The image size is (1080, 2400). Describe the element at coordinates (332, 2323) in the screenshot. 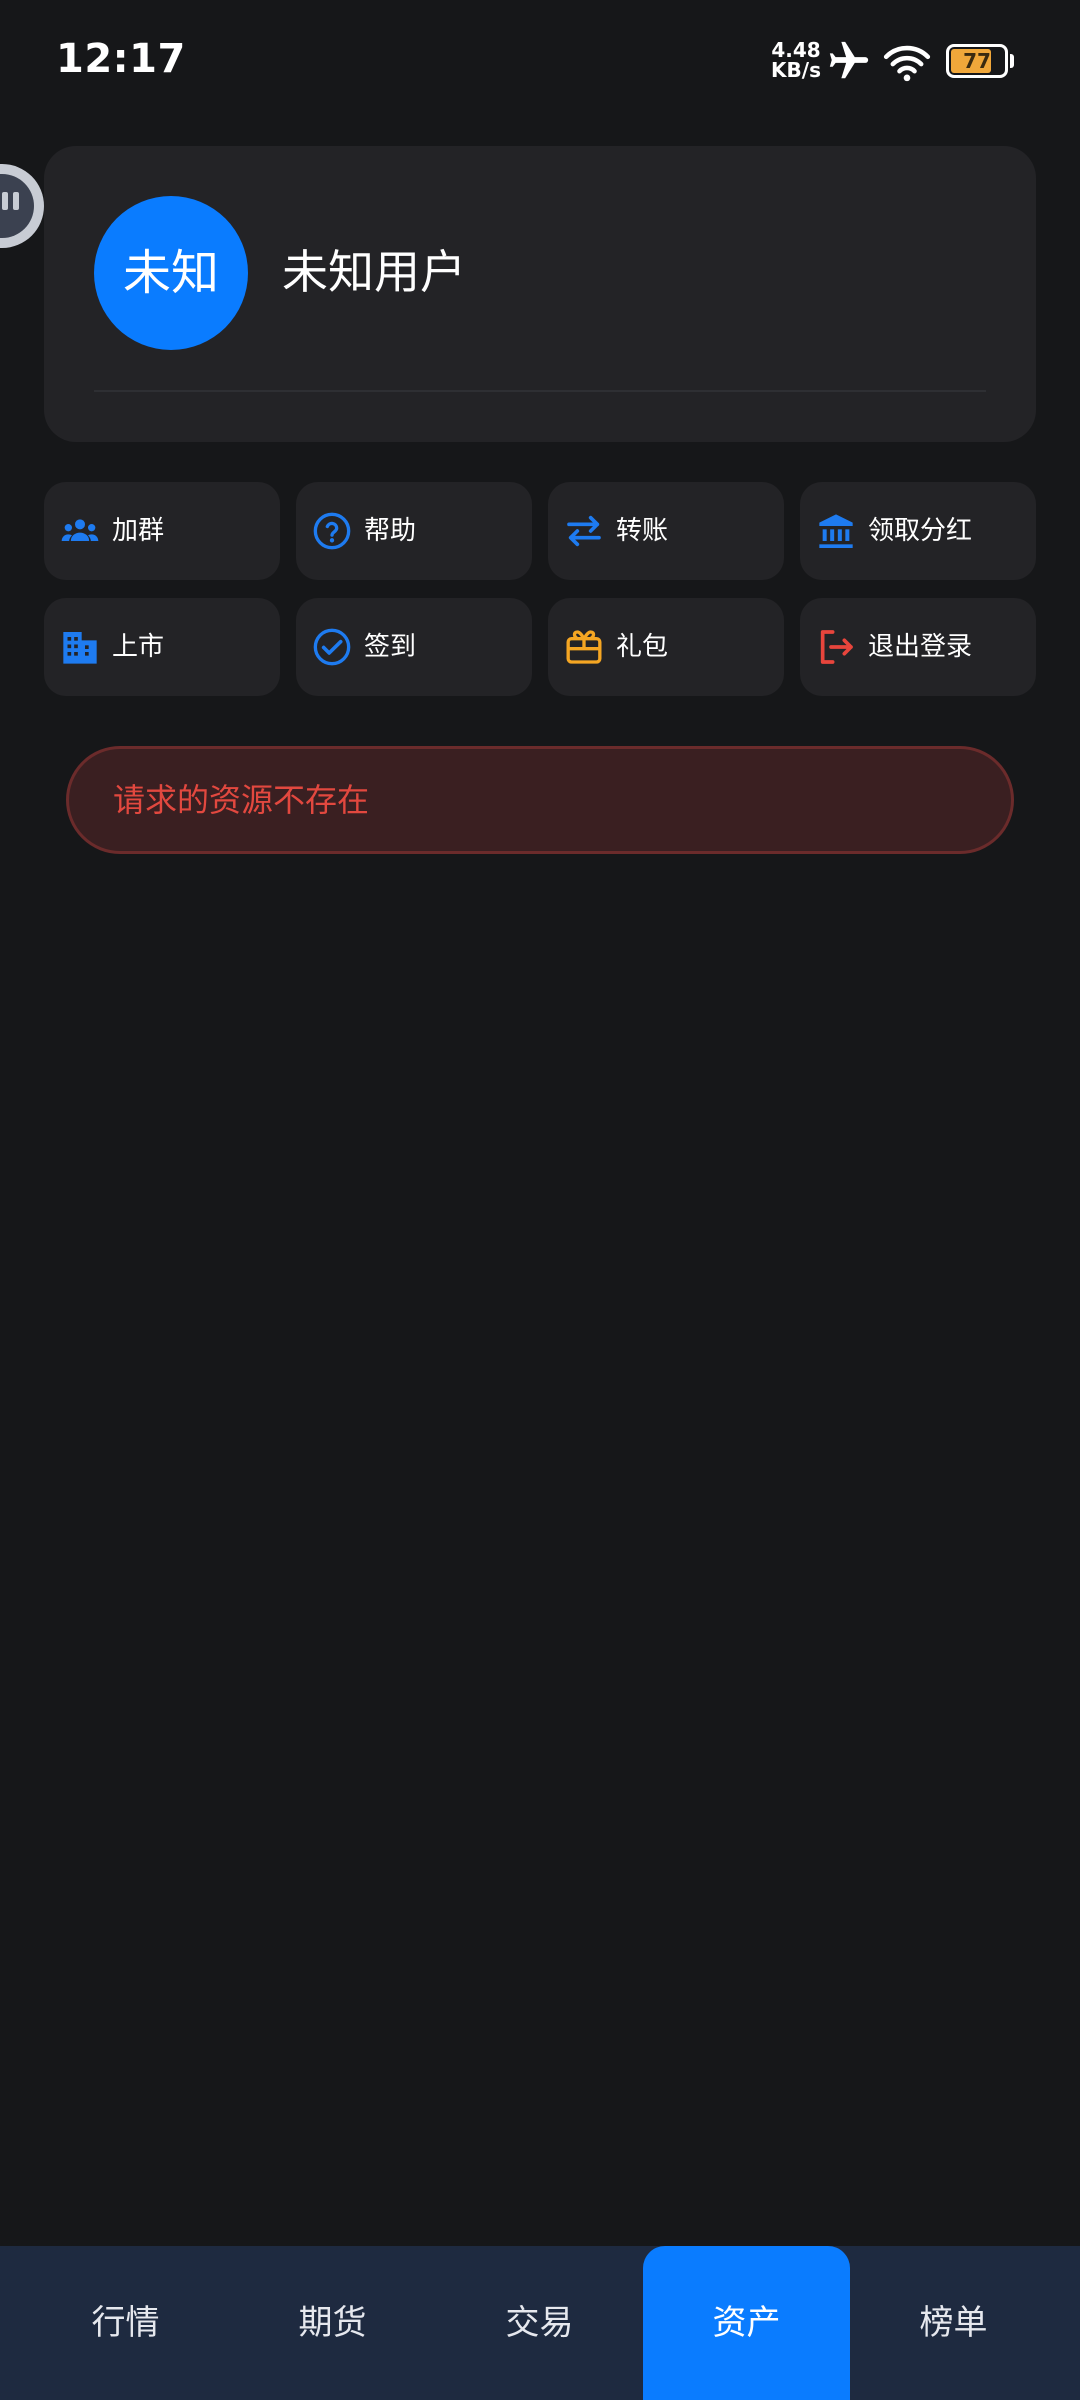

I see `nav-tab-futures: 期货` at that location.